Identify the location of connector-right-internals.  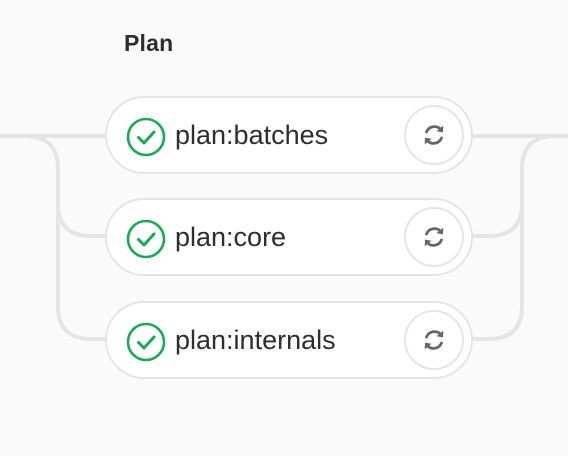
(498, 270).